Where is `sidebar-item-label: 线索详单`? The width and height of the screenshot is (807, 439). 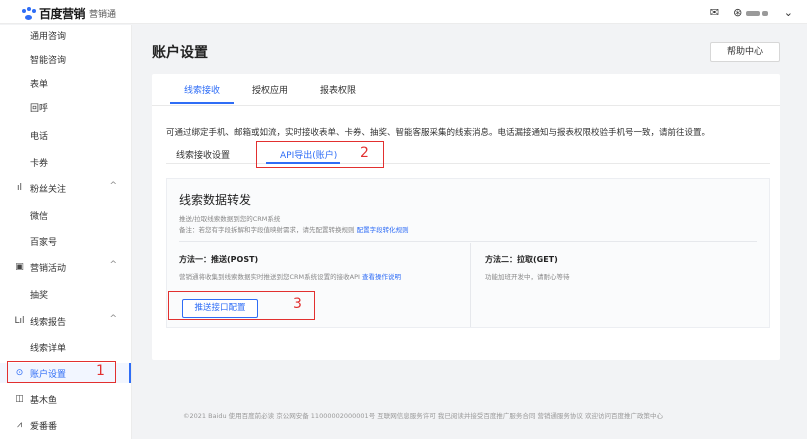 sidebar-item-label: 线索详单 is located at coordinates (48, 348).